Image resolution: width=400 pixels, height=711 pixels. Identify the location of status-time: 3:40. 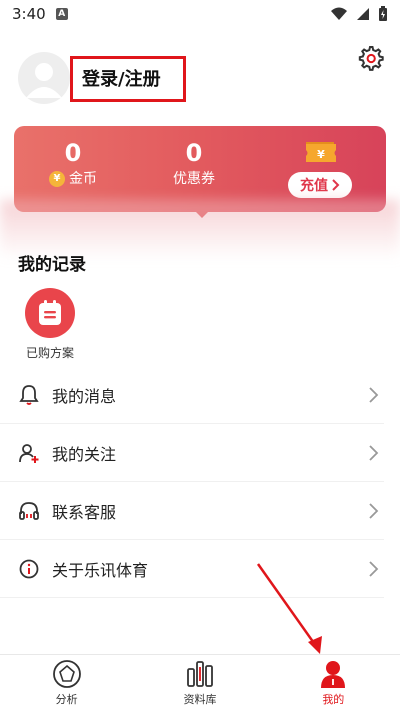
(29, 14).